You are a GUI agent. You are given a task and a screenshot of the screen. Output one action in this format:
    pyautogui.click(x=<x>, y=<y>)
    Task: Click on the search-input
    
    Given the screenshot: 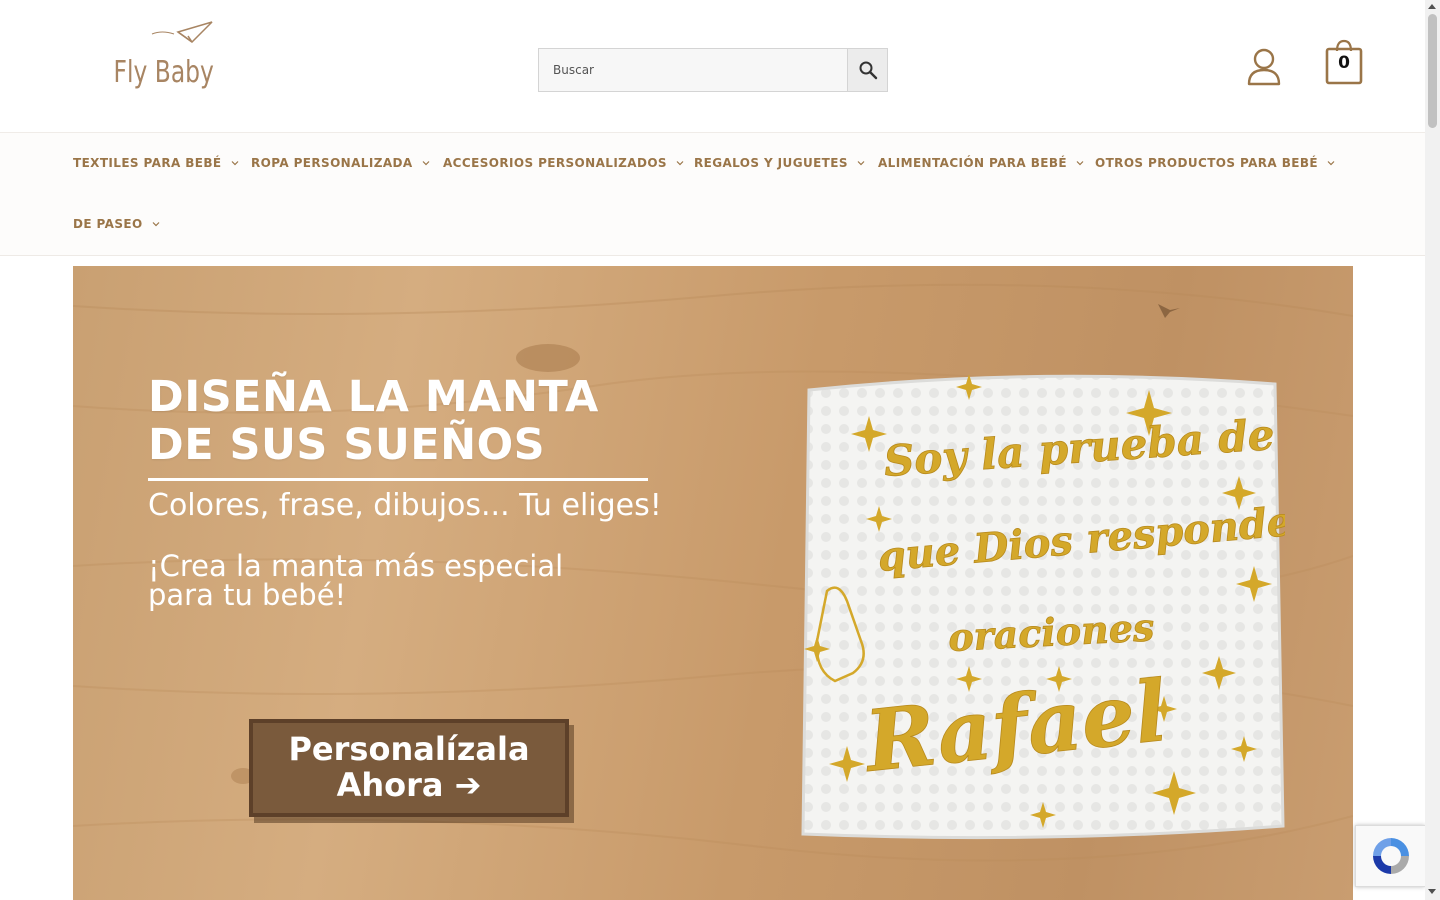 What is the action you would take?
    pyautogui.click(x=692, y=70)
    